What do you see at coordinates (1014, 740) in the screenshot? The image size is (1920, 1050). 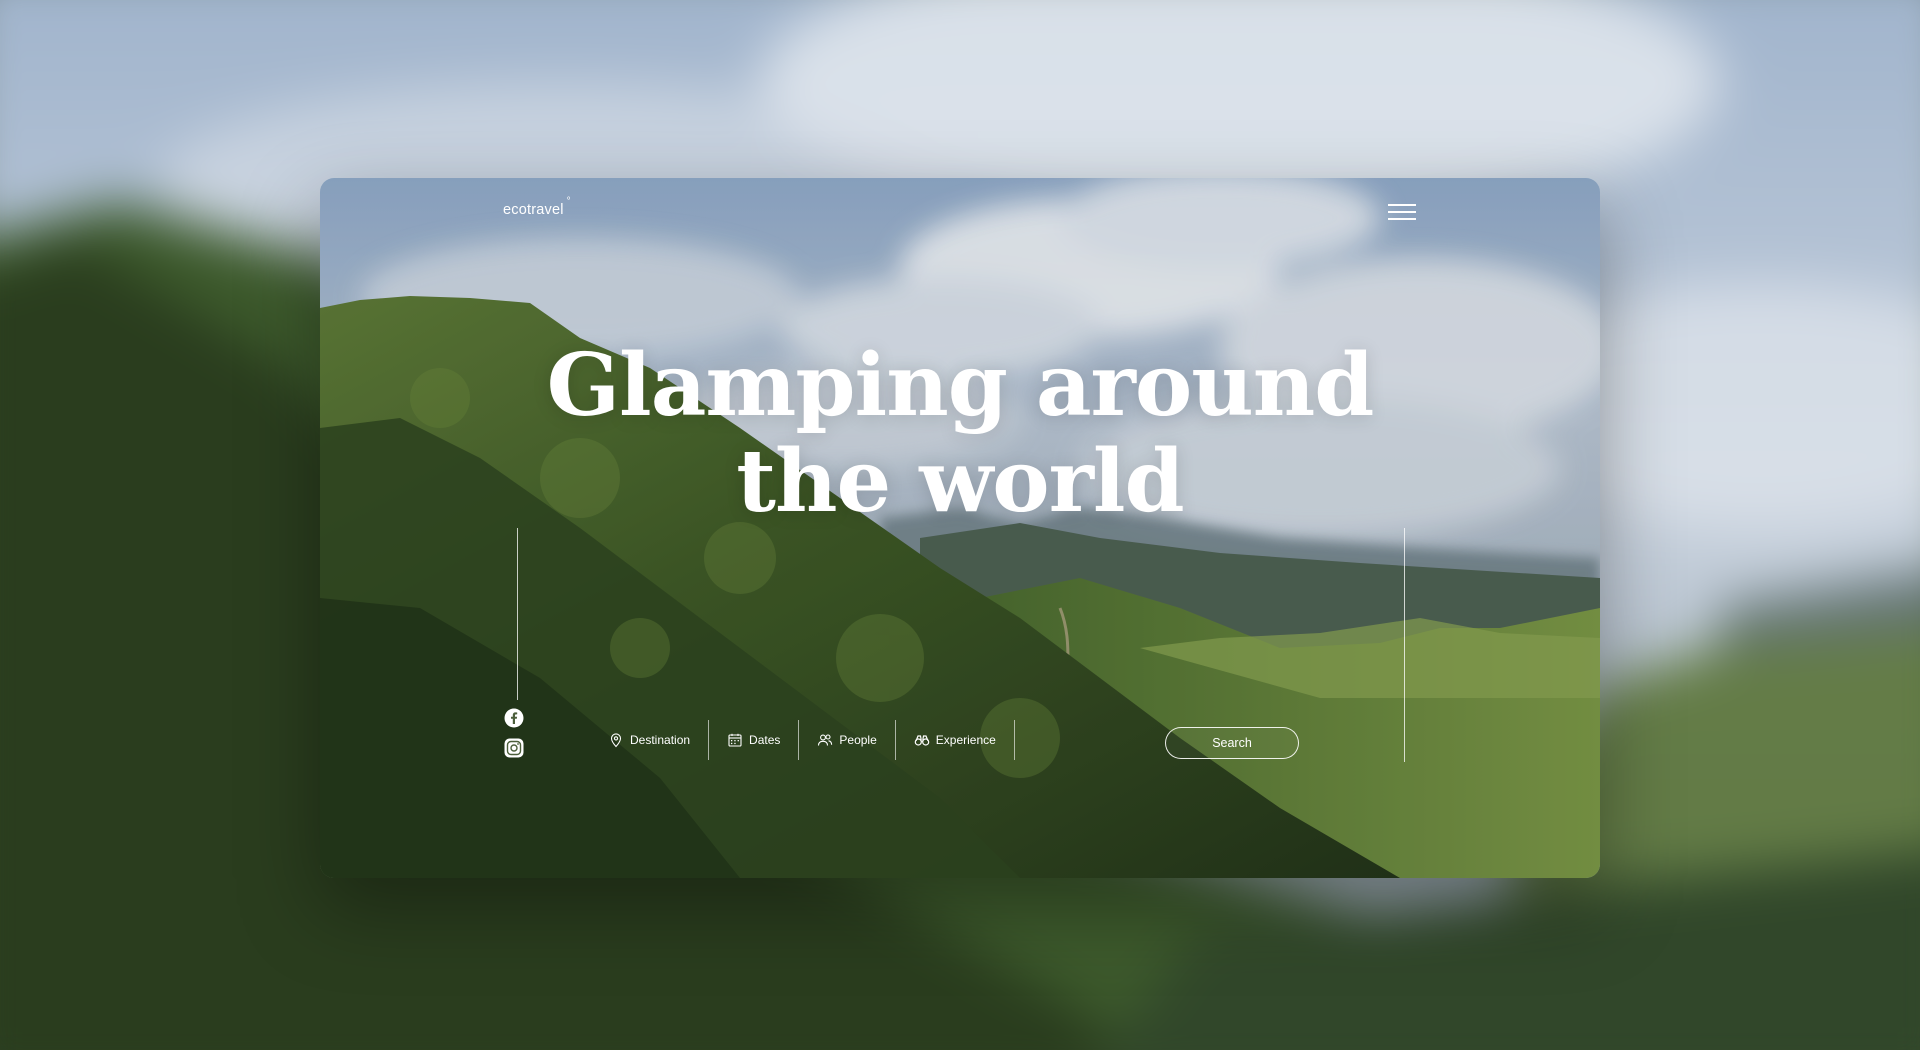 I see `field-separator` at bounding box center [1014, 740].